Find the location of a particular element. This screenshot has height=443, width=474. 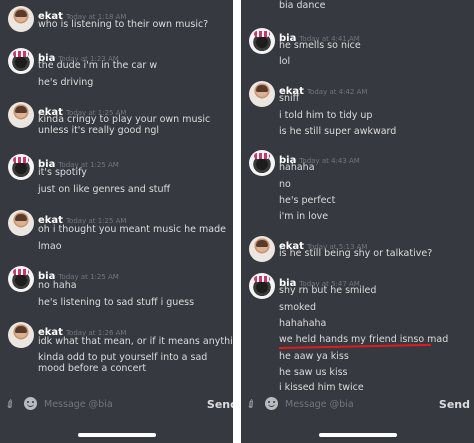

message-text: hahahaha is located at coordinates (303, 323).